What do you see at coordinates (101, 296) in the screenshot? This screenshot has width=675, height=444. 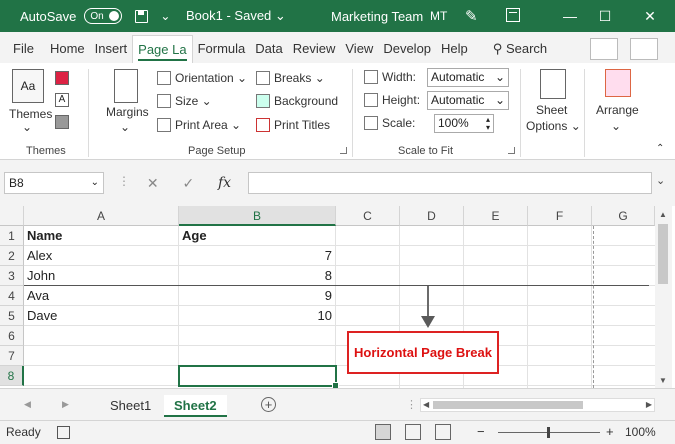 I see `cell-a4: Ava` at bounding box center [101, 296].